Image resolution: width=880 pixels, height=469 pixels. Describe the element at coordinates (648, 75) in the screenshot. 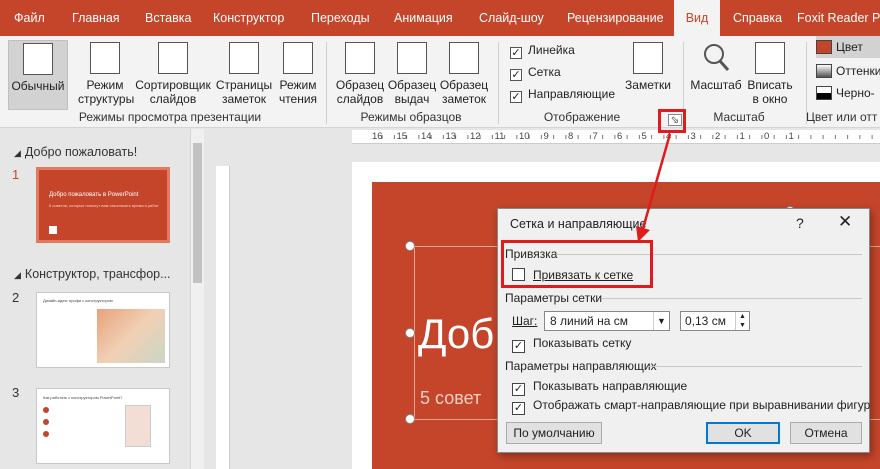

I see `notes-button: Заметки` at that location.